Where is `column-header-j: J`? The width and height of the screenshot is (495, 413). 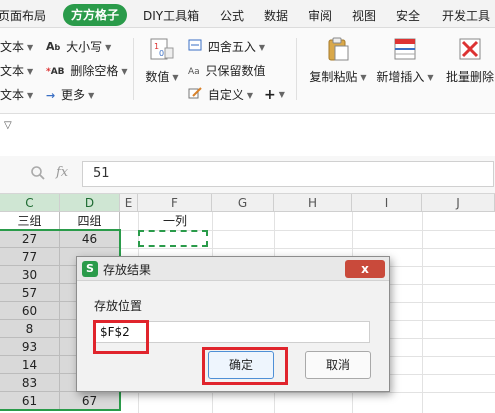
column-header-j: J is located at coordinates (458, 203).